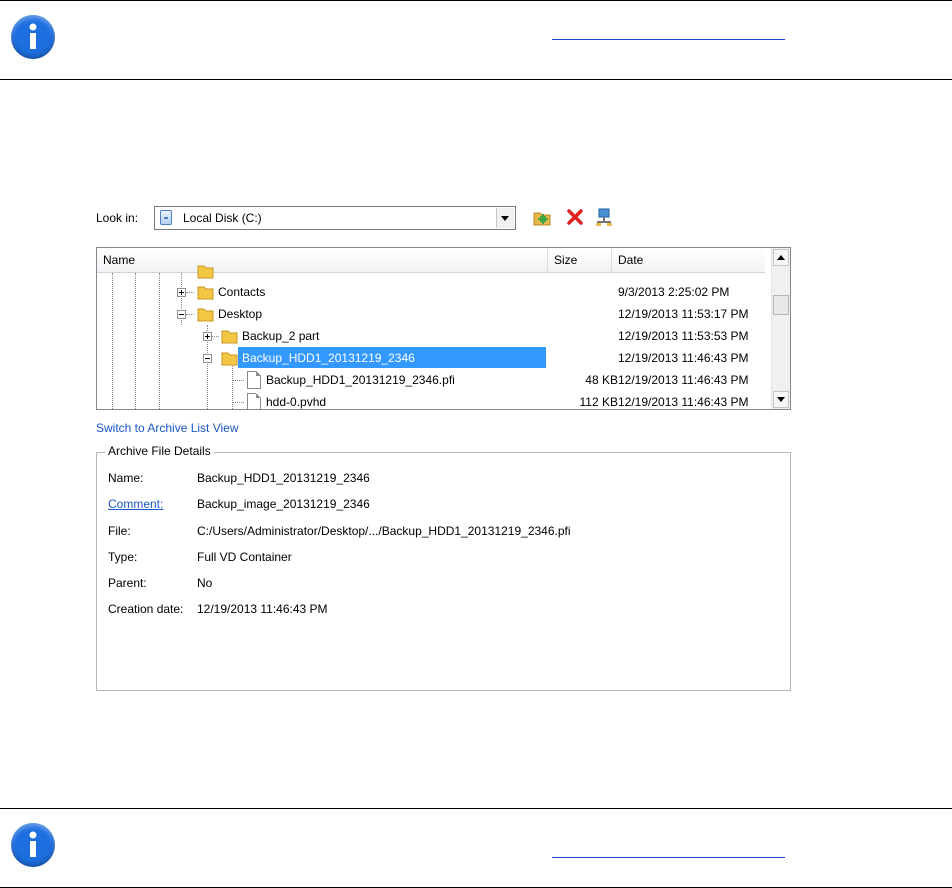 This screenshot has width=952, height=888. Describe the element at coordinates (146, 609) in the screenshot. I see `created-label: Creation date:` at that location.